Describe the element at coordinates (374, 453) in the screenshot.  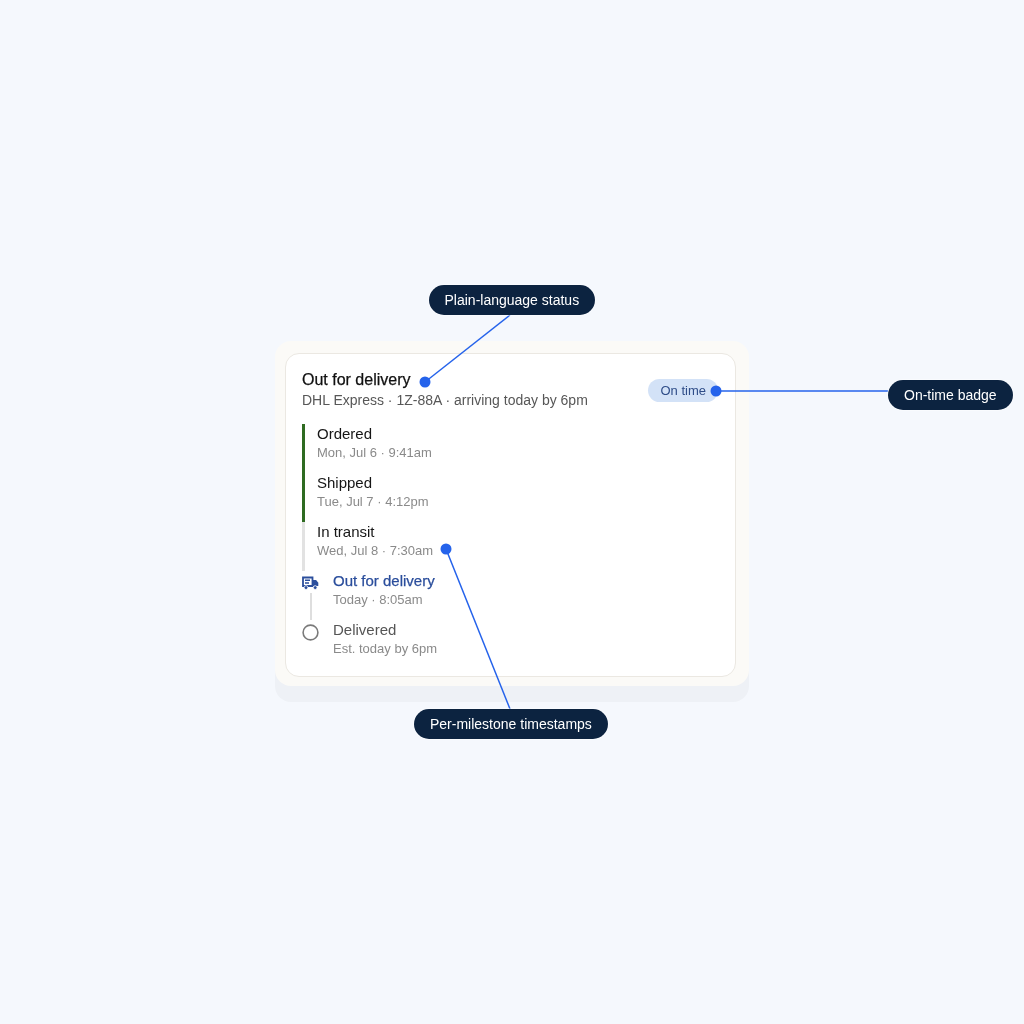
I see `milestone-time: Mon, Jul 6 · 9:41am` at that location.